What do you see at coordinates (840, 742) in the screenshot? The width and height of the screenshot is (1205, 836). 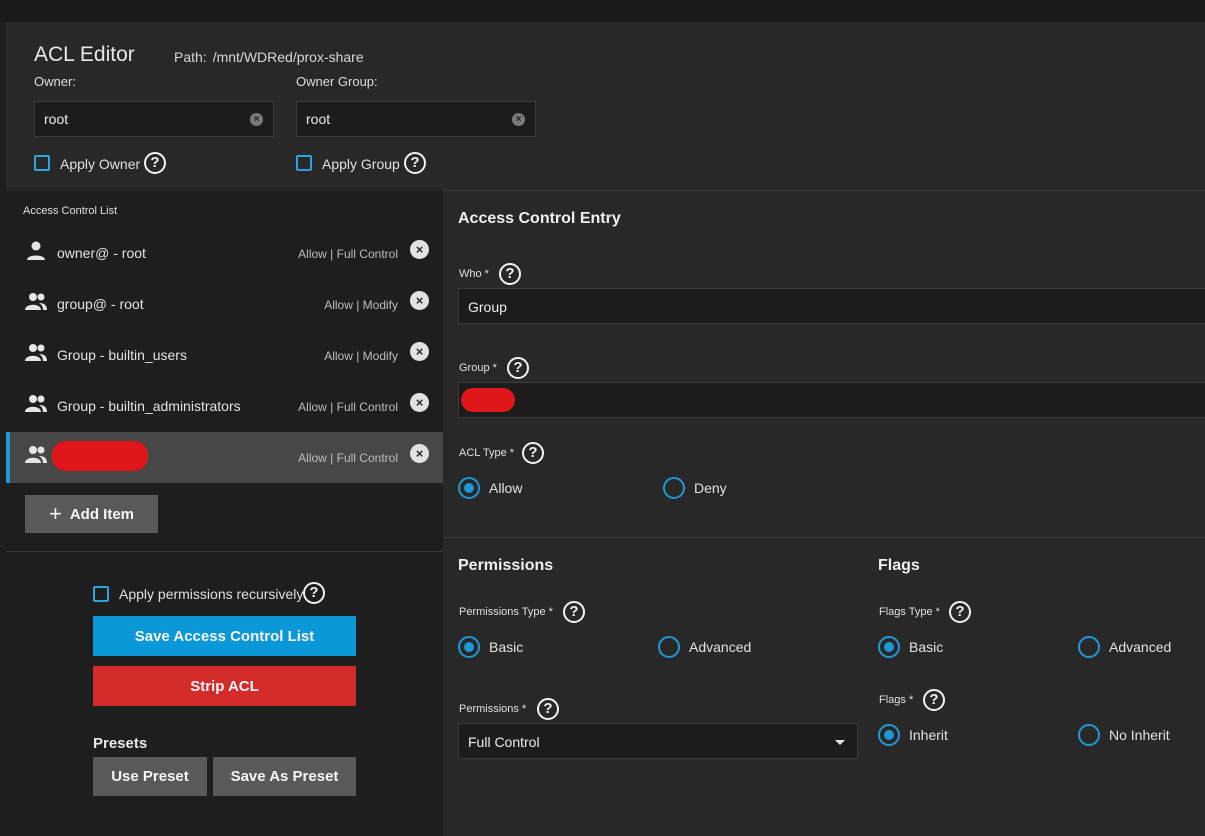 I see `dropdown-arrow-icon` at bounding box center [840, 742].